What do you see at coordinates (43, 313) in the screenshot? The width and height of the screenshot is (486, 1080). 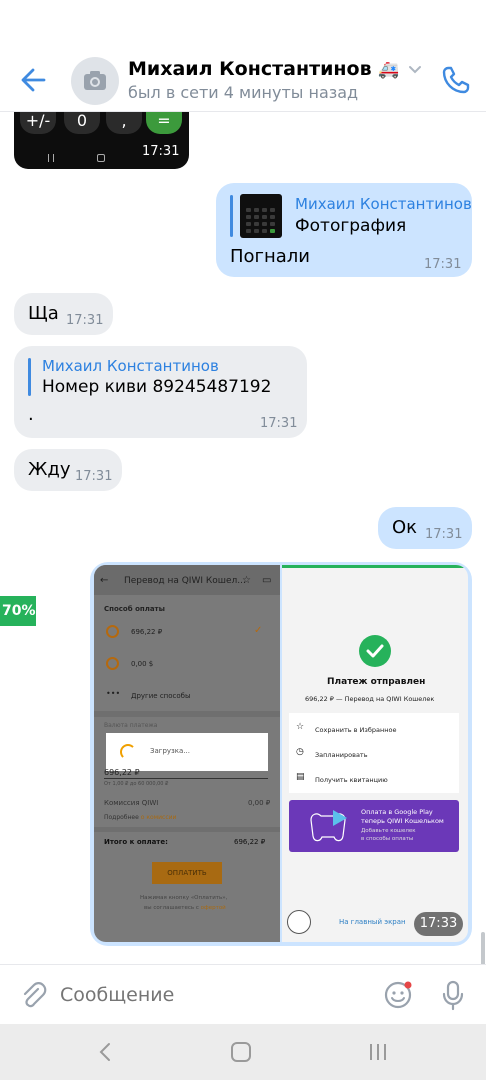 I see `message-text: Ща` at bounding box center [43, 313].